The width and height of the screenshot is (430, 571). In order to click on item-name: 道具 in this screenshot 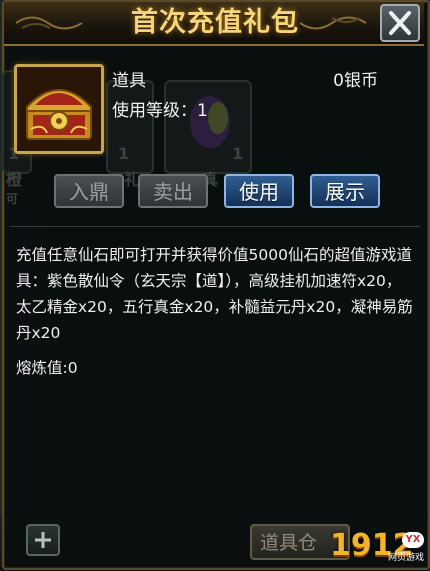, I will do `click(129, 81)`.